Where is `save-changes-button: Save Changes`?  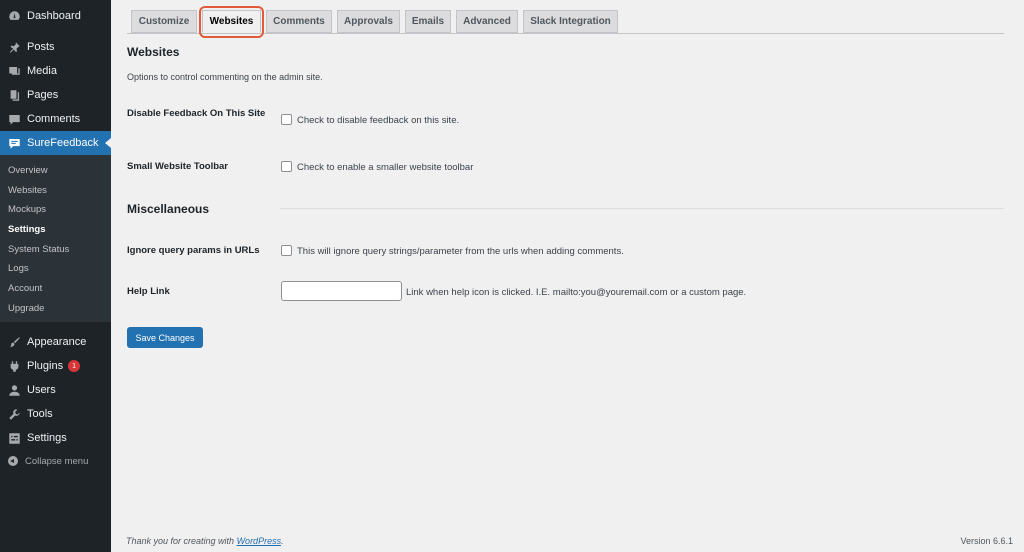 save-changes-button: Save Changes is located at coordinates (165, 337).